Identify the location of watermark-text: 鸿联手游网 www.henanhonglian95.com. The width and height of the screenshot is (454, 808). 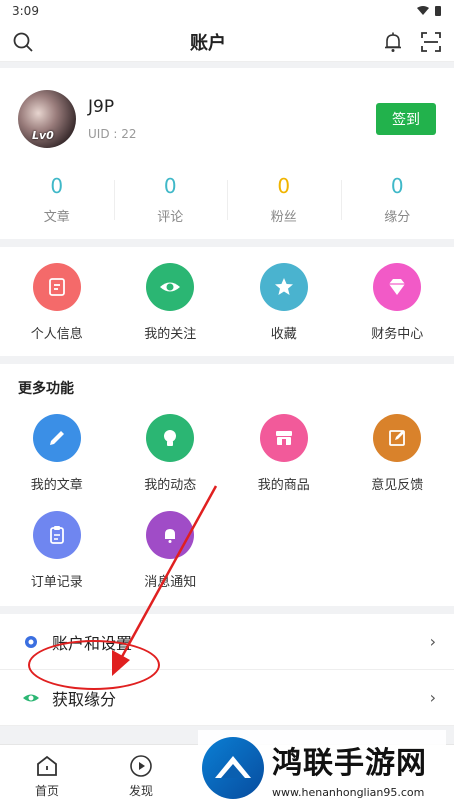
(349, 768).